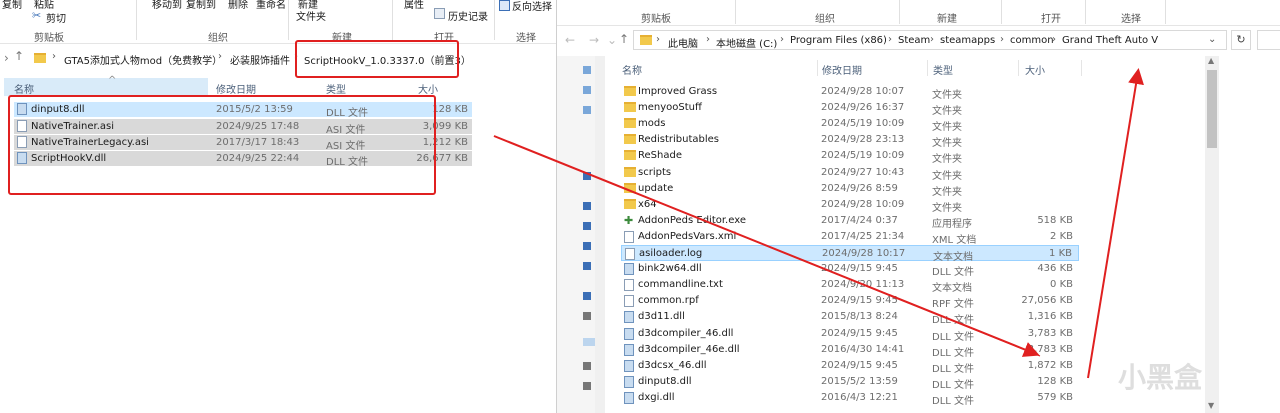 This screenshot has width=1280, height=413. What do you see at coordinates (1115, 223) in the screenshot?
I see `arrow-to-path` at bounding box center [1115, 223].